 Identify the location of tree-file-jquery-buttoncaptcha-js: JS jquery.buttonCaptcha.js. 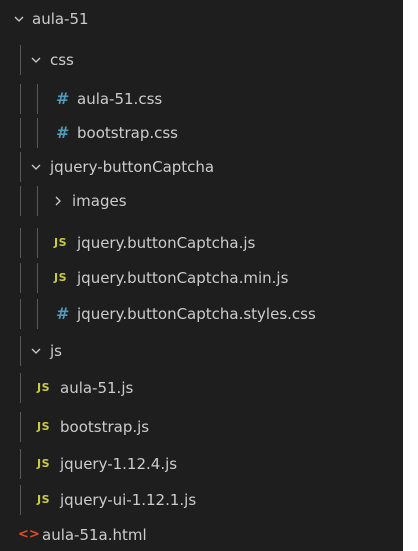
(201, 243).